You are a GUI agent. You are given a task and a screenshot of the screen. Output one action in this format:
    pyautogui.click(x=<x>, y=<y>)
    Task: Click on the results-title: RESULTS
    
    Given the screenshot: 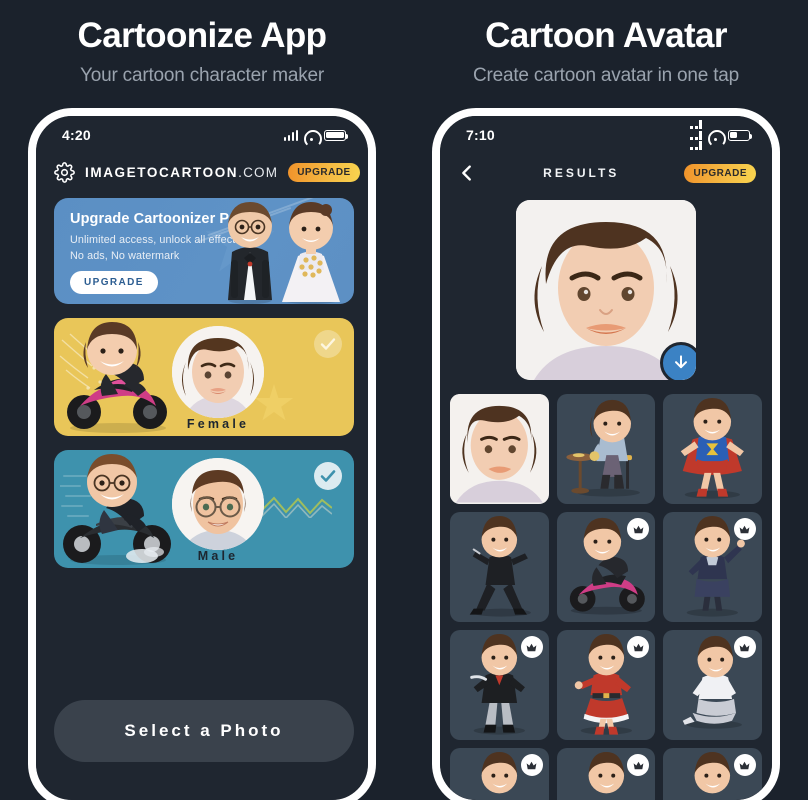 What is the action you would take?
    pyautogui.click(x=581, y=173)
    